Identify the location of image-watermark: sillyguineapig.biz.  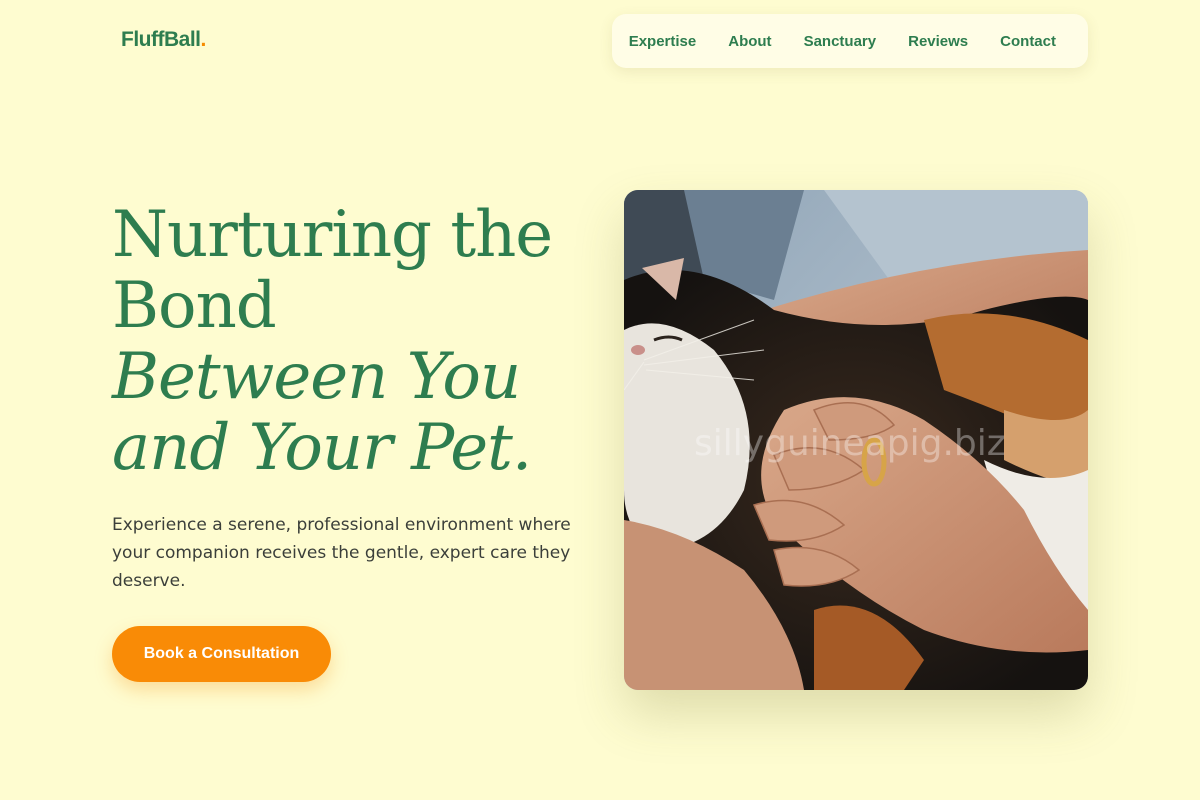
(850, 443).